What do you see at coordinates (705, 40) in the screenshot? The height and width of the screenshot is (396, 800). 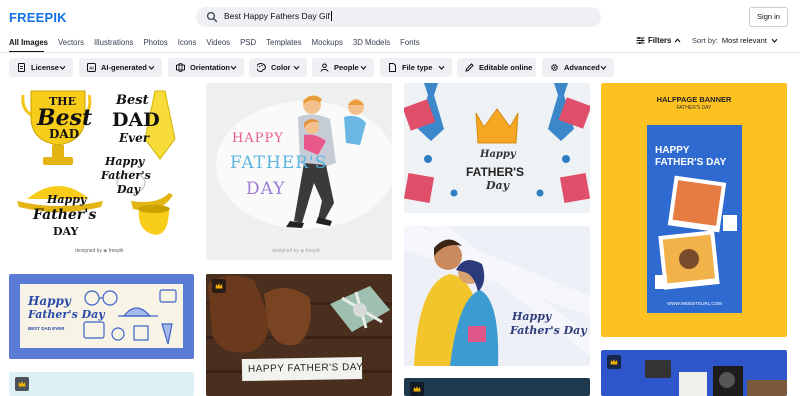 I see `sort-label: Sort by:` at bounding box center [705, 40].